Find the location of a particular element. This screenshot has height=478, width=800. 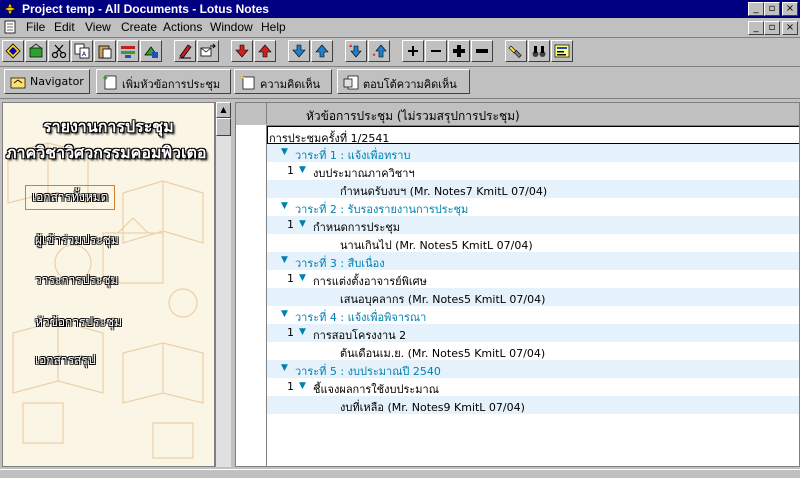

document-row: 1 ▼ งบประมาณภาควิชาฯ is located at coordinates (533, 171).